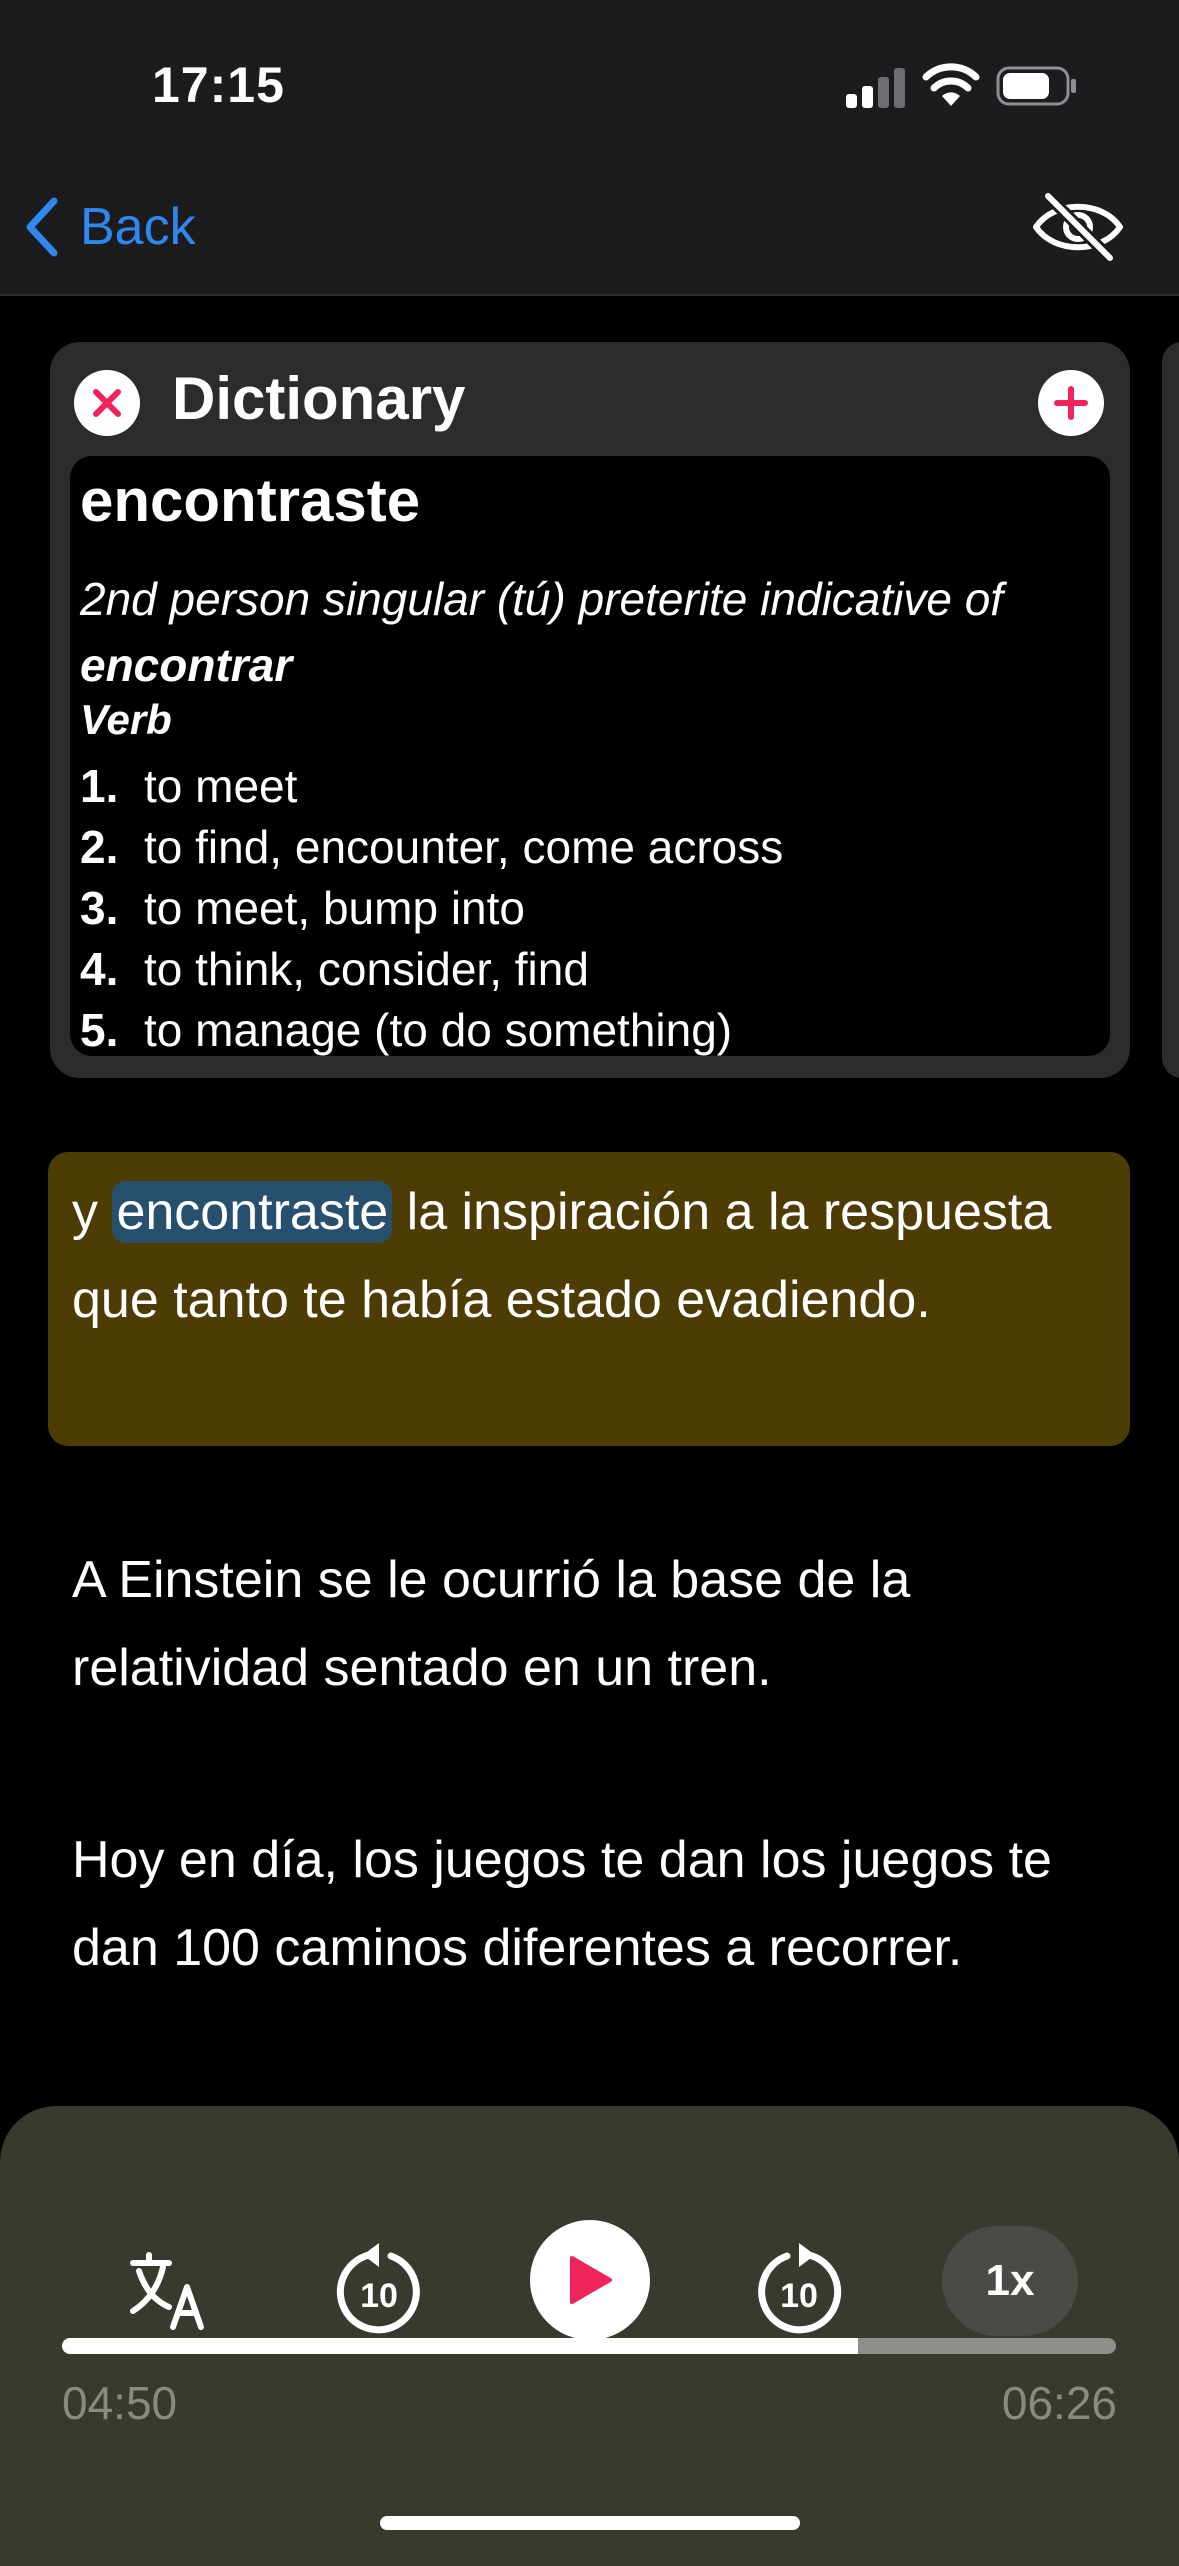  I want to click on back-button: Back, so click(110, 227).